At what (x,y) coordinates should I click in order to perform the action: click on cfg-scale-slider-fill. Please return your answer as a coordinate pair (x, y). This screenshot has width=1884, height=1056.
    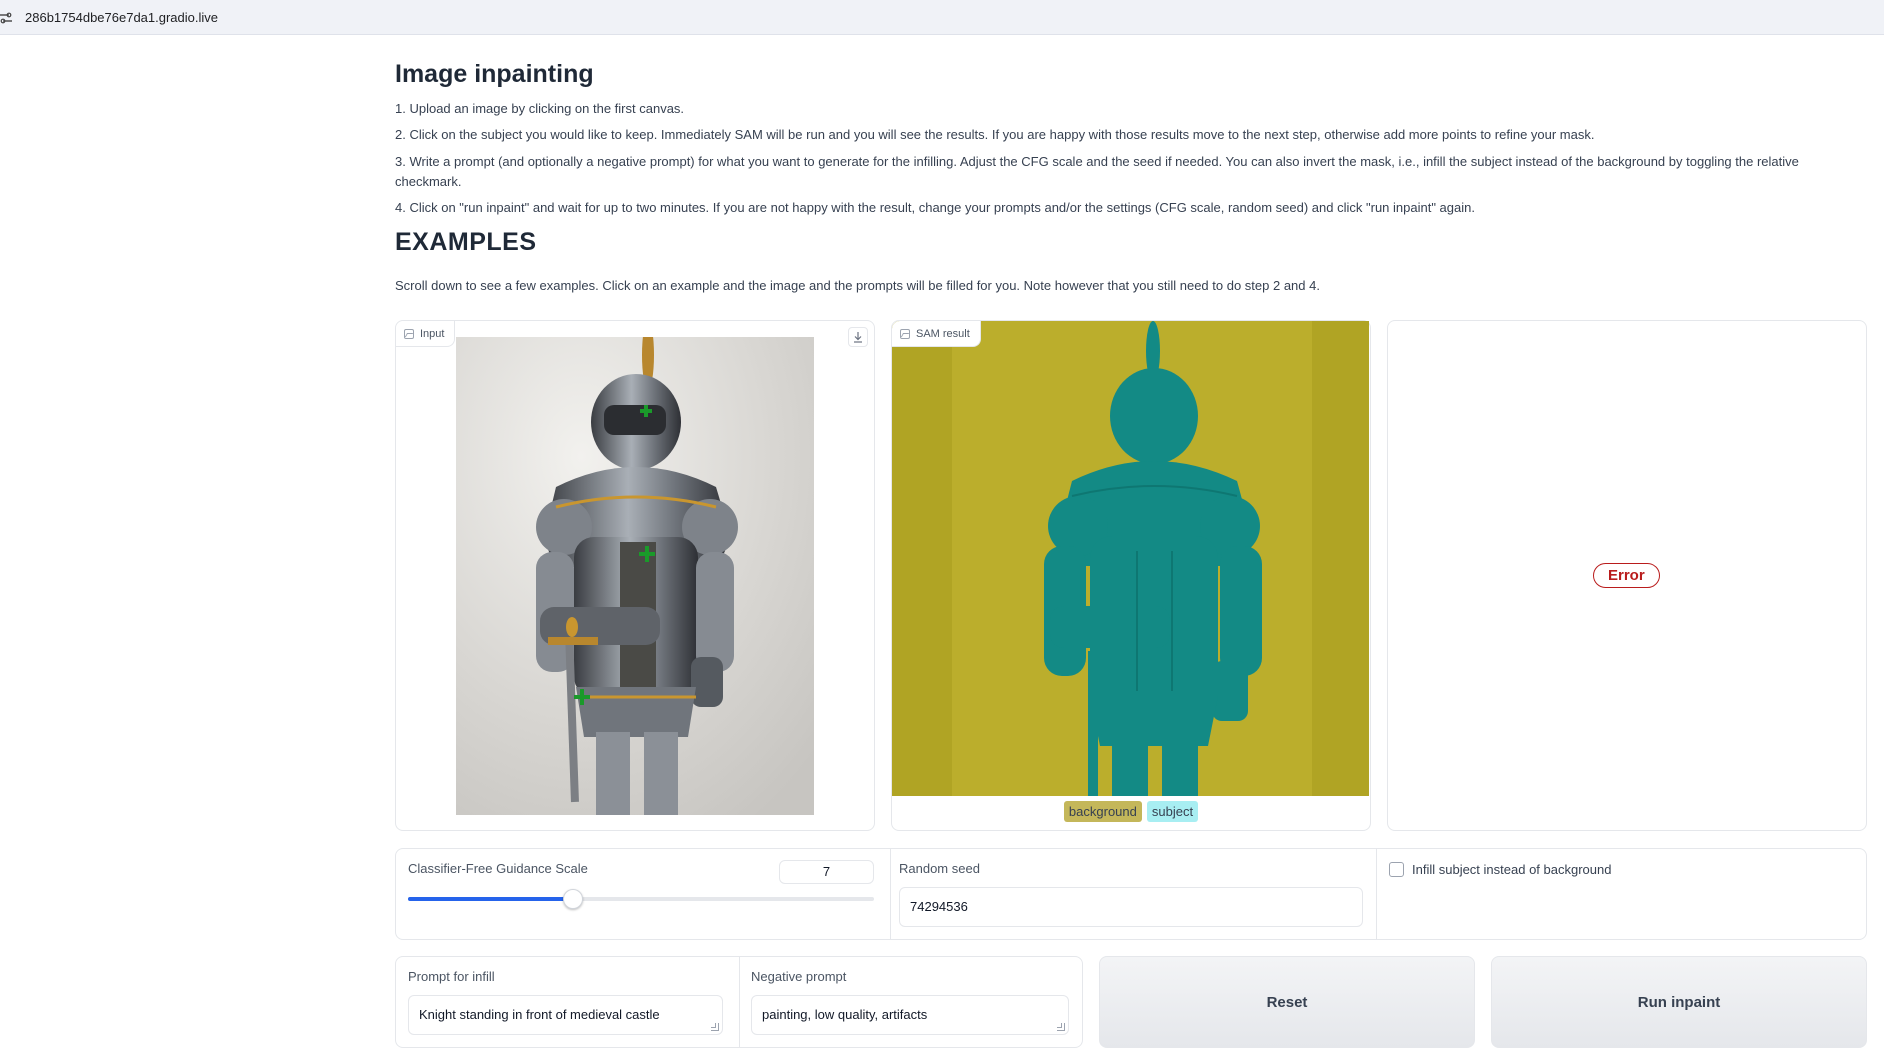
    Looking at the image, I should click on (490, 899).